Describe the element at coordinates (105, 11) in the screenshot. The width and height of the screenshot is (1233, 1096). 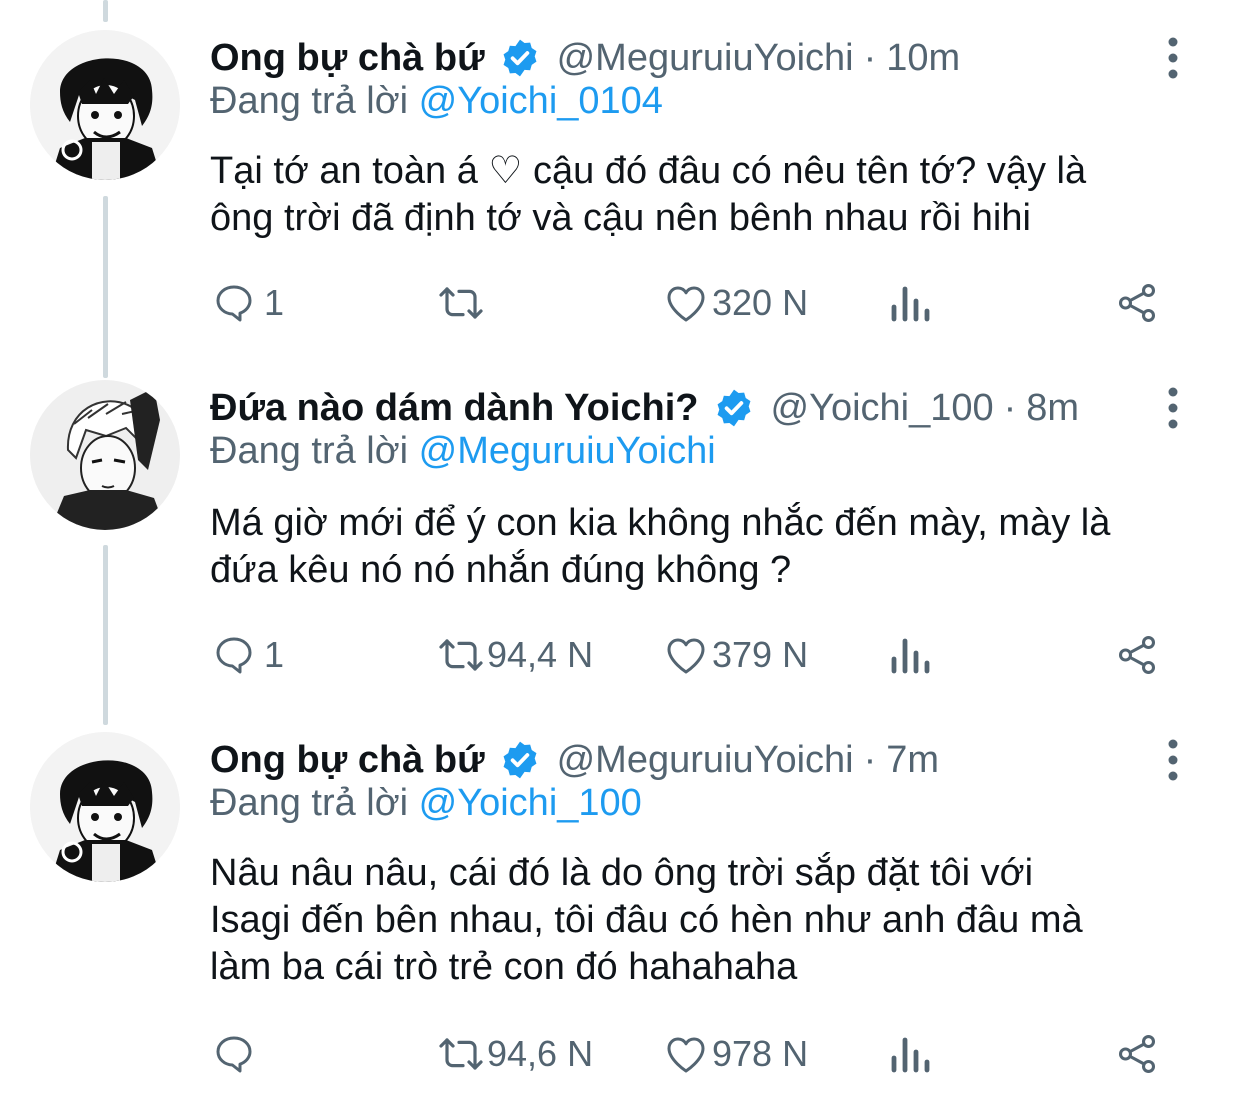
I see `thread-line-top` at that location.